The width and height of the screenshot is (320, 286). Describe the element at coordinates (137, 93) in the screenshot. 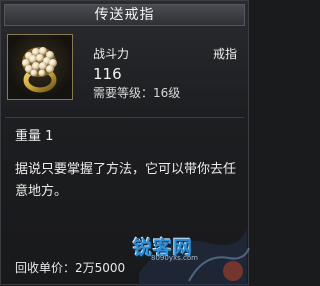

I see `level-requirement: 需要等级：16级` at that location.